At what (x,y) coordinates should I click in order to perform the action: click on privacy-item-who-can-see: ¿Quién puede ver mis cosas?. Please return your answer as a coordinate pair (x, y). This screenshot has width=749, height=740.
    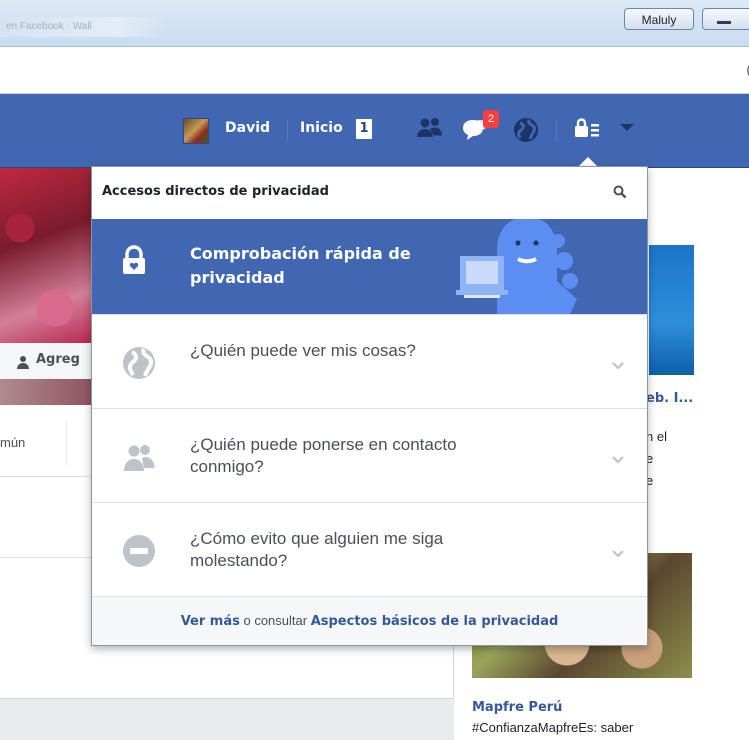
    Looking at the image, I should click on (369, 361).